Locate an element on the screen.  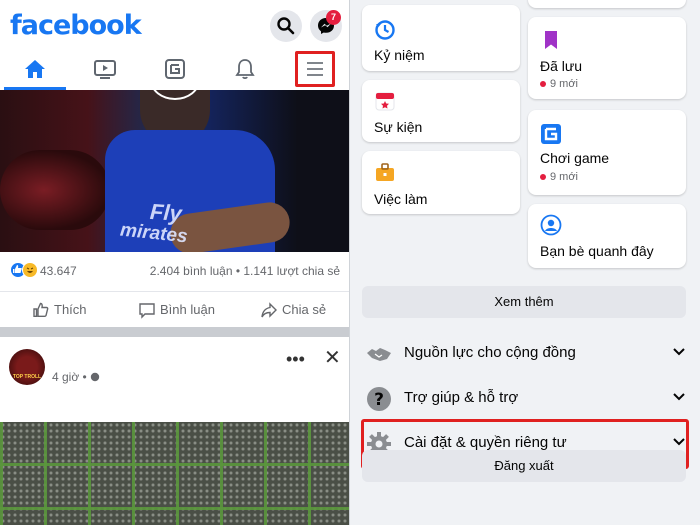
post-time: 4 giờ • is located at coordinates (76, 377).